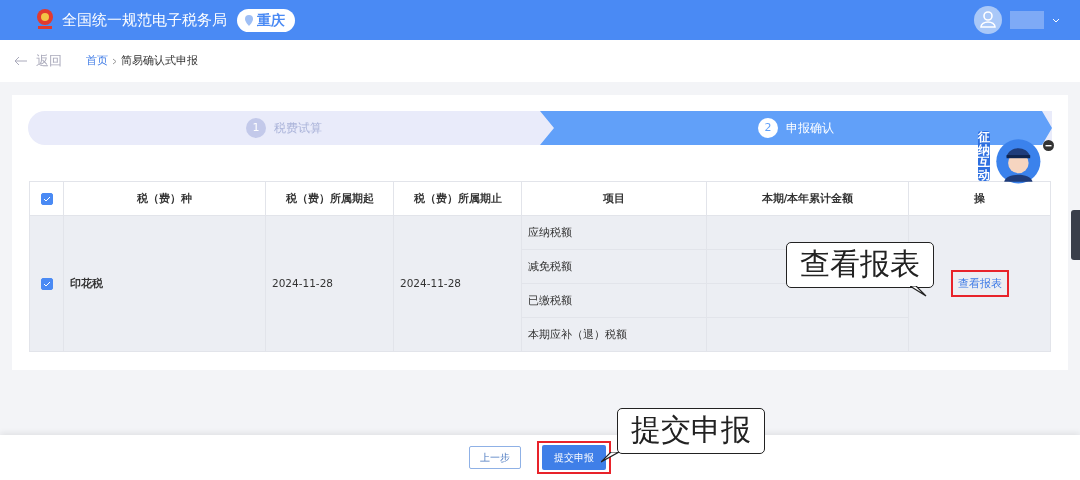 This screenshot has width=1080, height=480. I want to click on back-arrow-icon, so click(21, 61).